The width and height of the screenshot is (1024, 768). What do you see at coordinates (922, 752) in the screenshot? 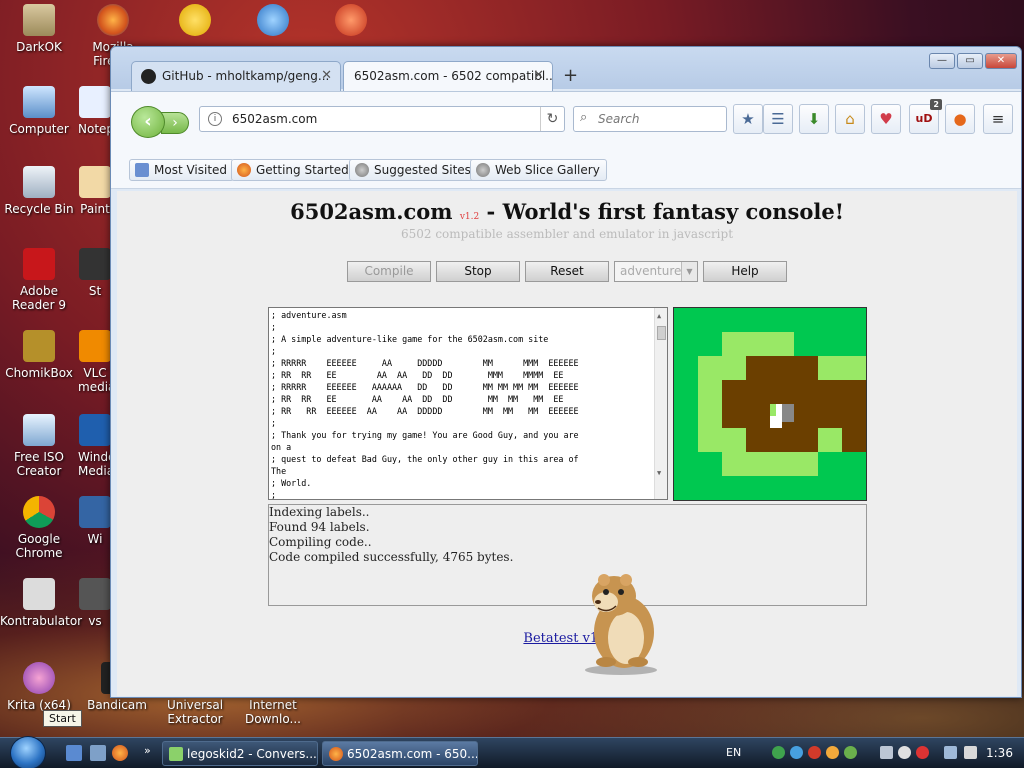
I see `security-tray-icon` at bounding box center [922, 752].